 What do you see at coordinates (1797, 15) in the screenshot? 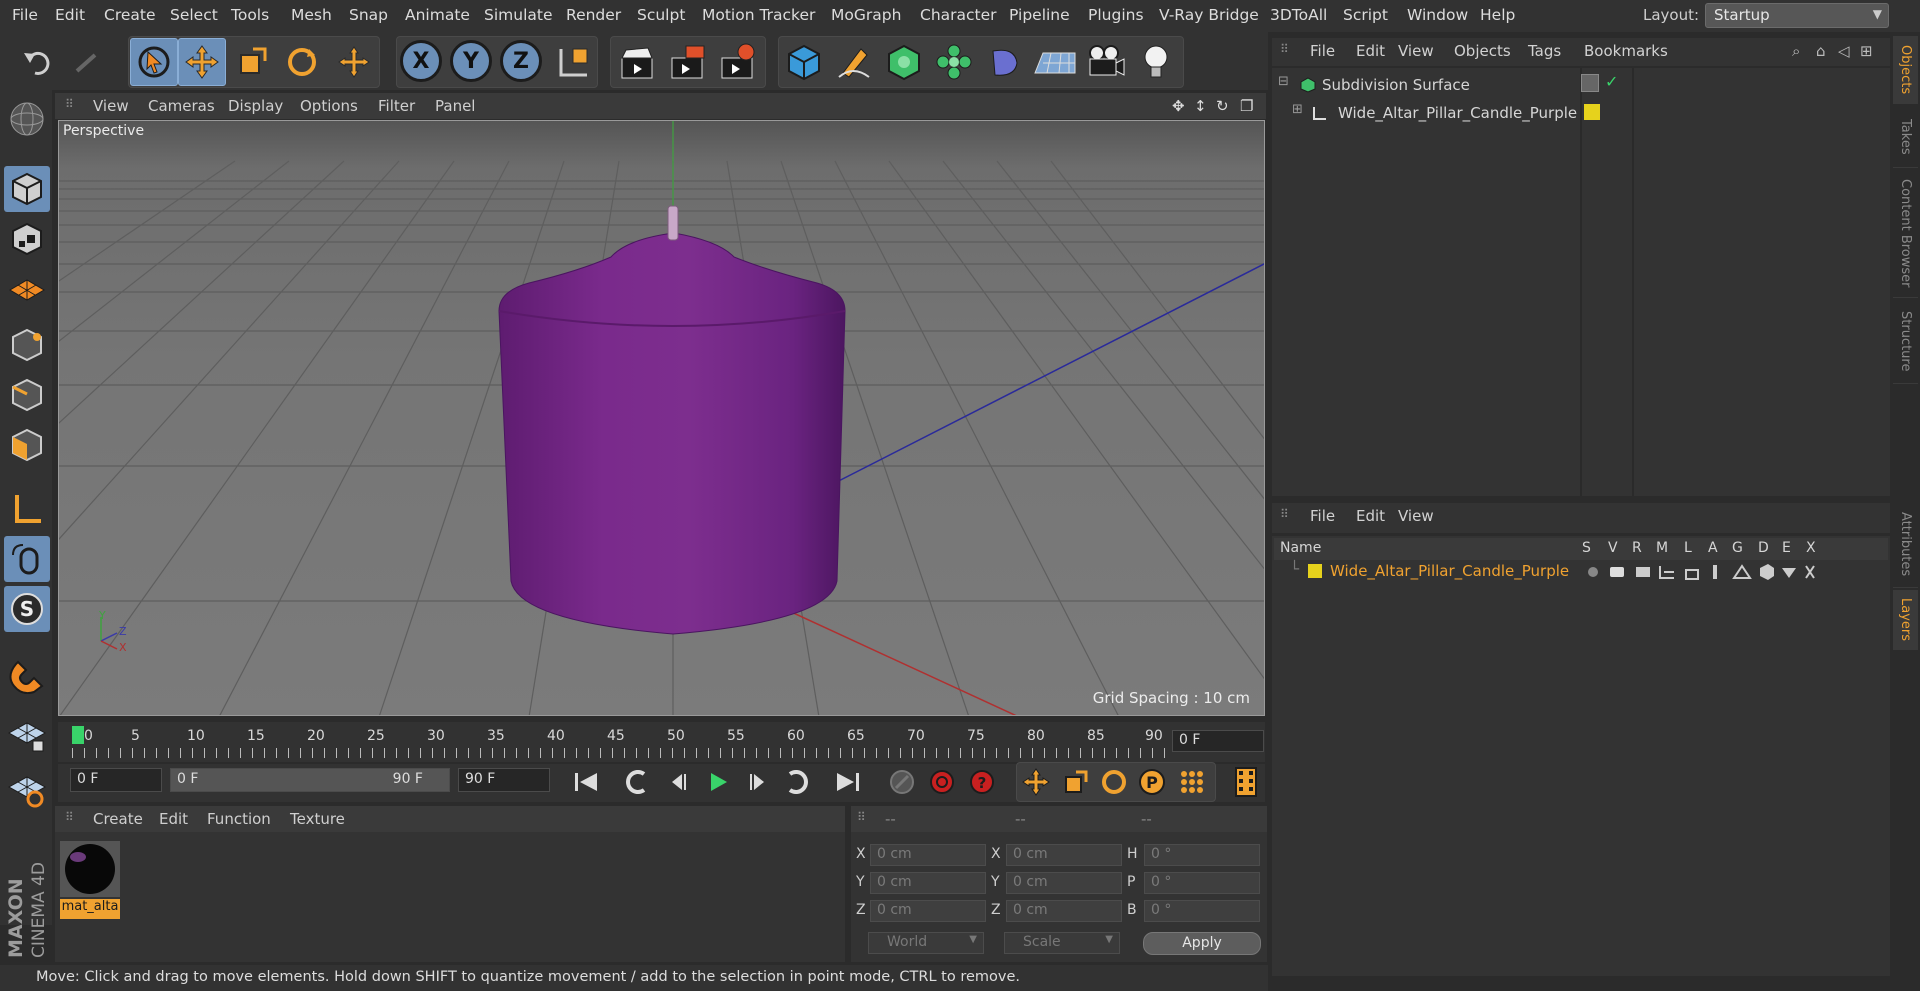
I see `layout-select: Startup ▼` at bounding box center [1797, 15].